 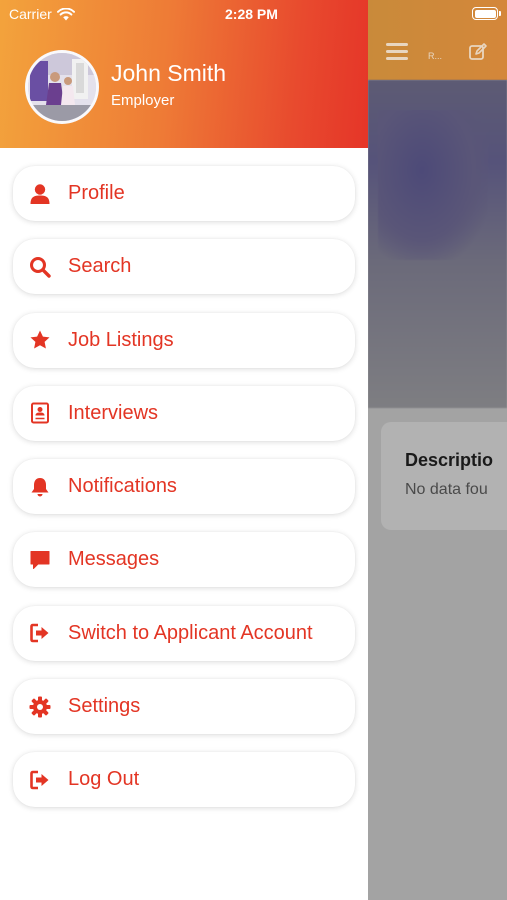 What do you see at coordinates (104, 706) in the screenshot?
I see `menu-label: Settings` at bounding box center [104, 706].